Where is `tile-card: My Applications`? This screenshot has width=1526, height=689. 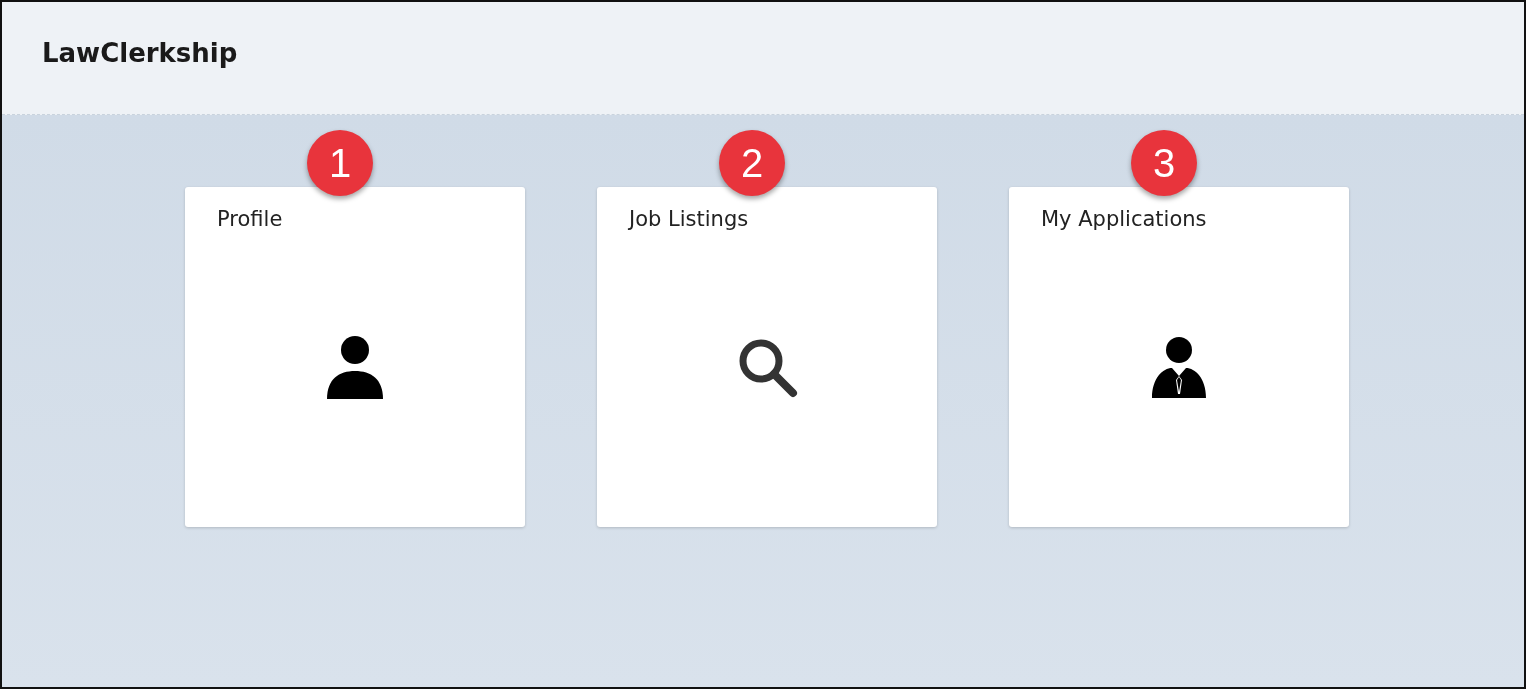 tile-card: My Applications is located at coordinates (1179, 357).